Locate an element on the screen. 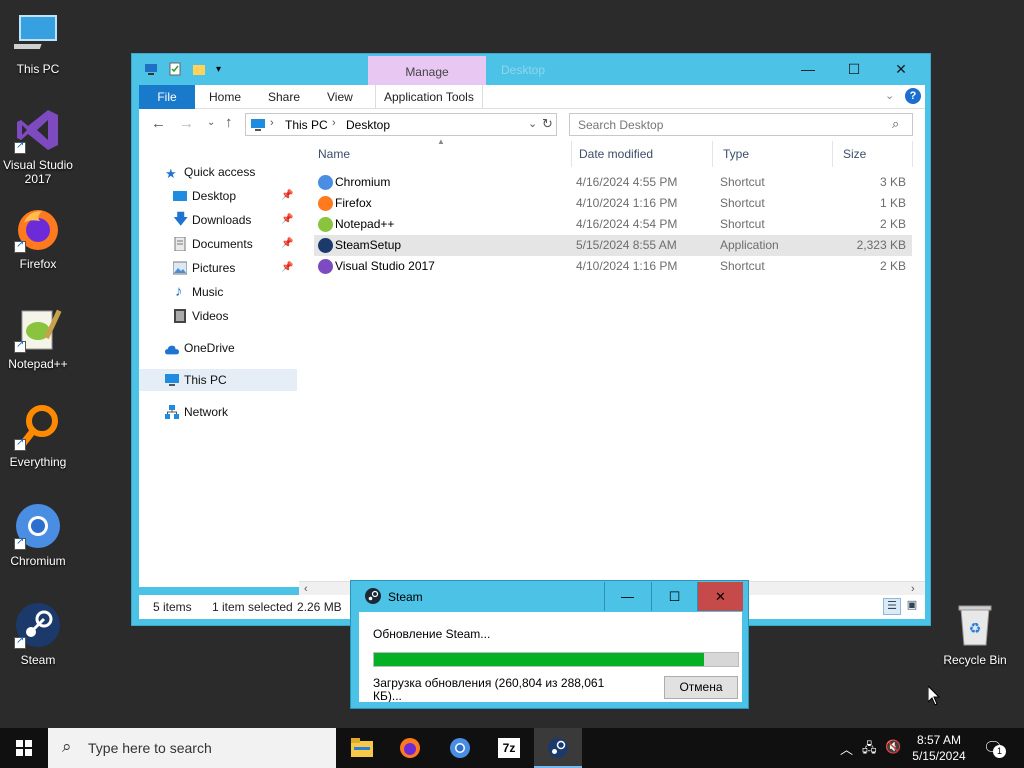 This screenshot has width=1024, height=768. file-row: Firefox 4/10/2024 1:16 PM Shortcut 1 KB is located at coordinates (613, 203).